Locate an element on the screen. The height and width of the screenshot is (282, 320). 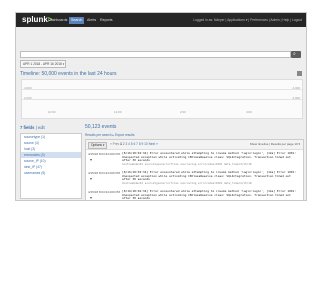
results-count-title: 50,123 events is located at coordinates (101, 127).